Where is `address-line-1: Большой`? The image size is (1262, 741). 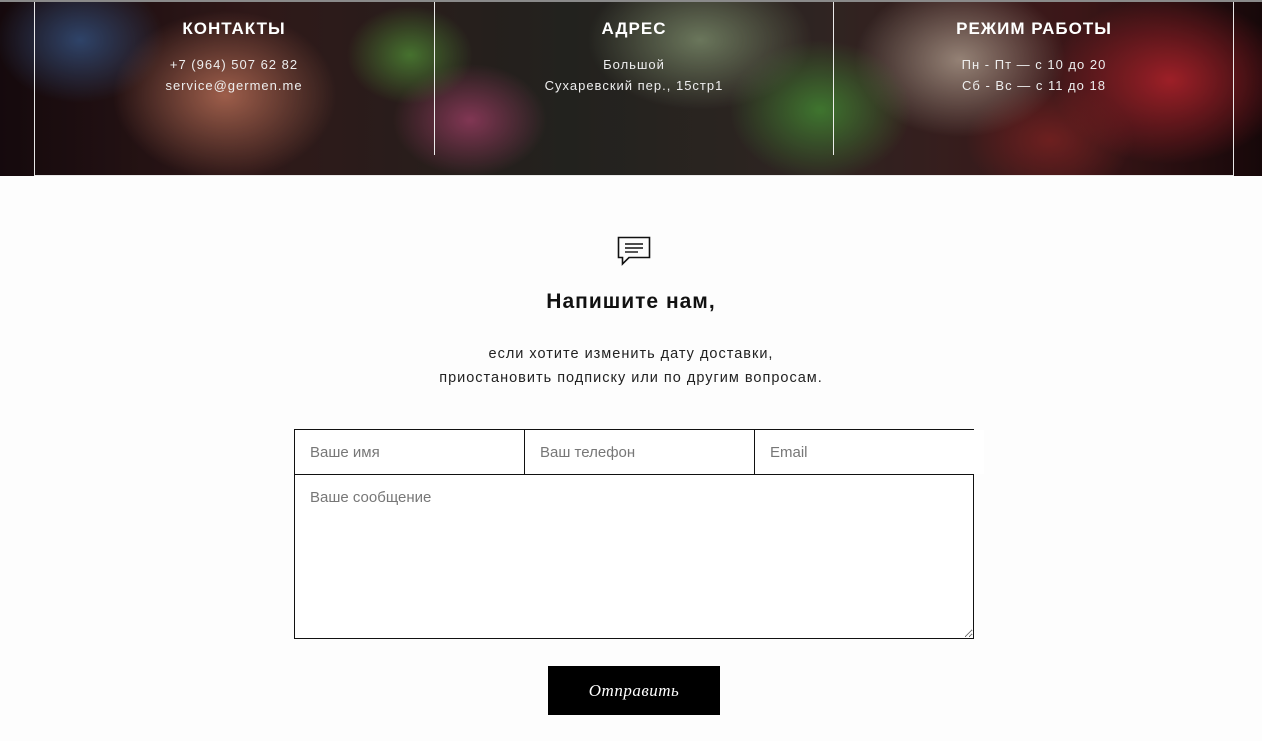 address-line-1: Большой is located at coordinates (634, 64).